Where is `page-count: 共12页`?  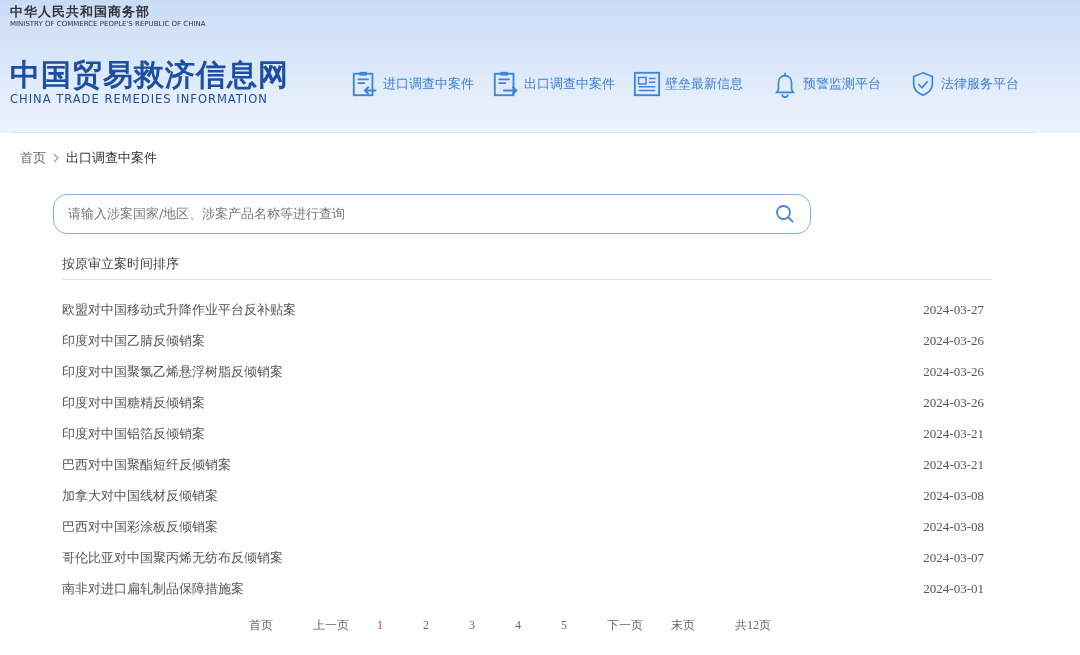 page-count: 共12页 is located at coordinates (753, 625).